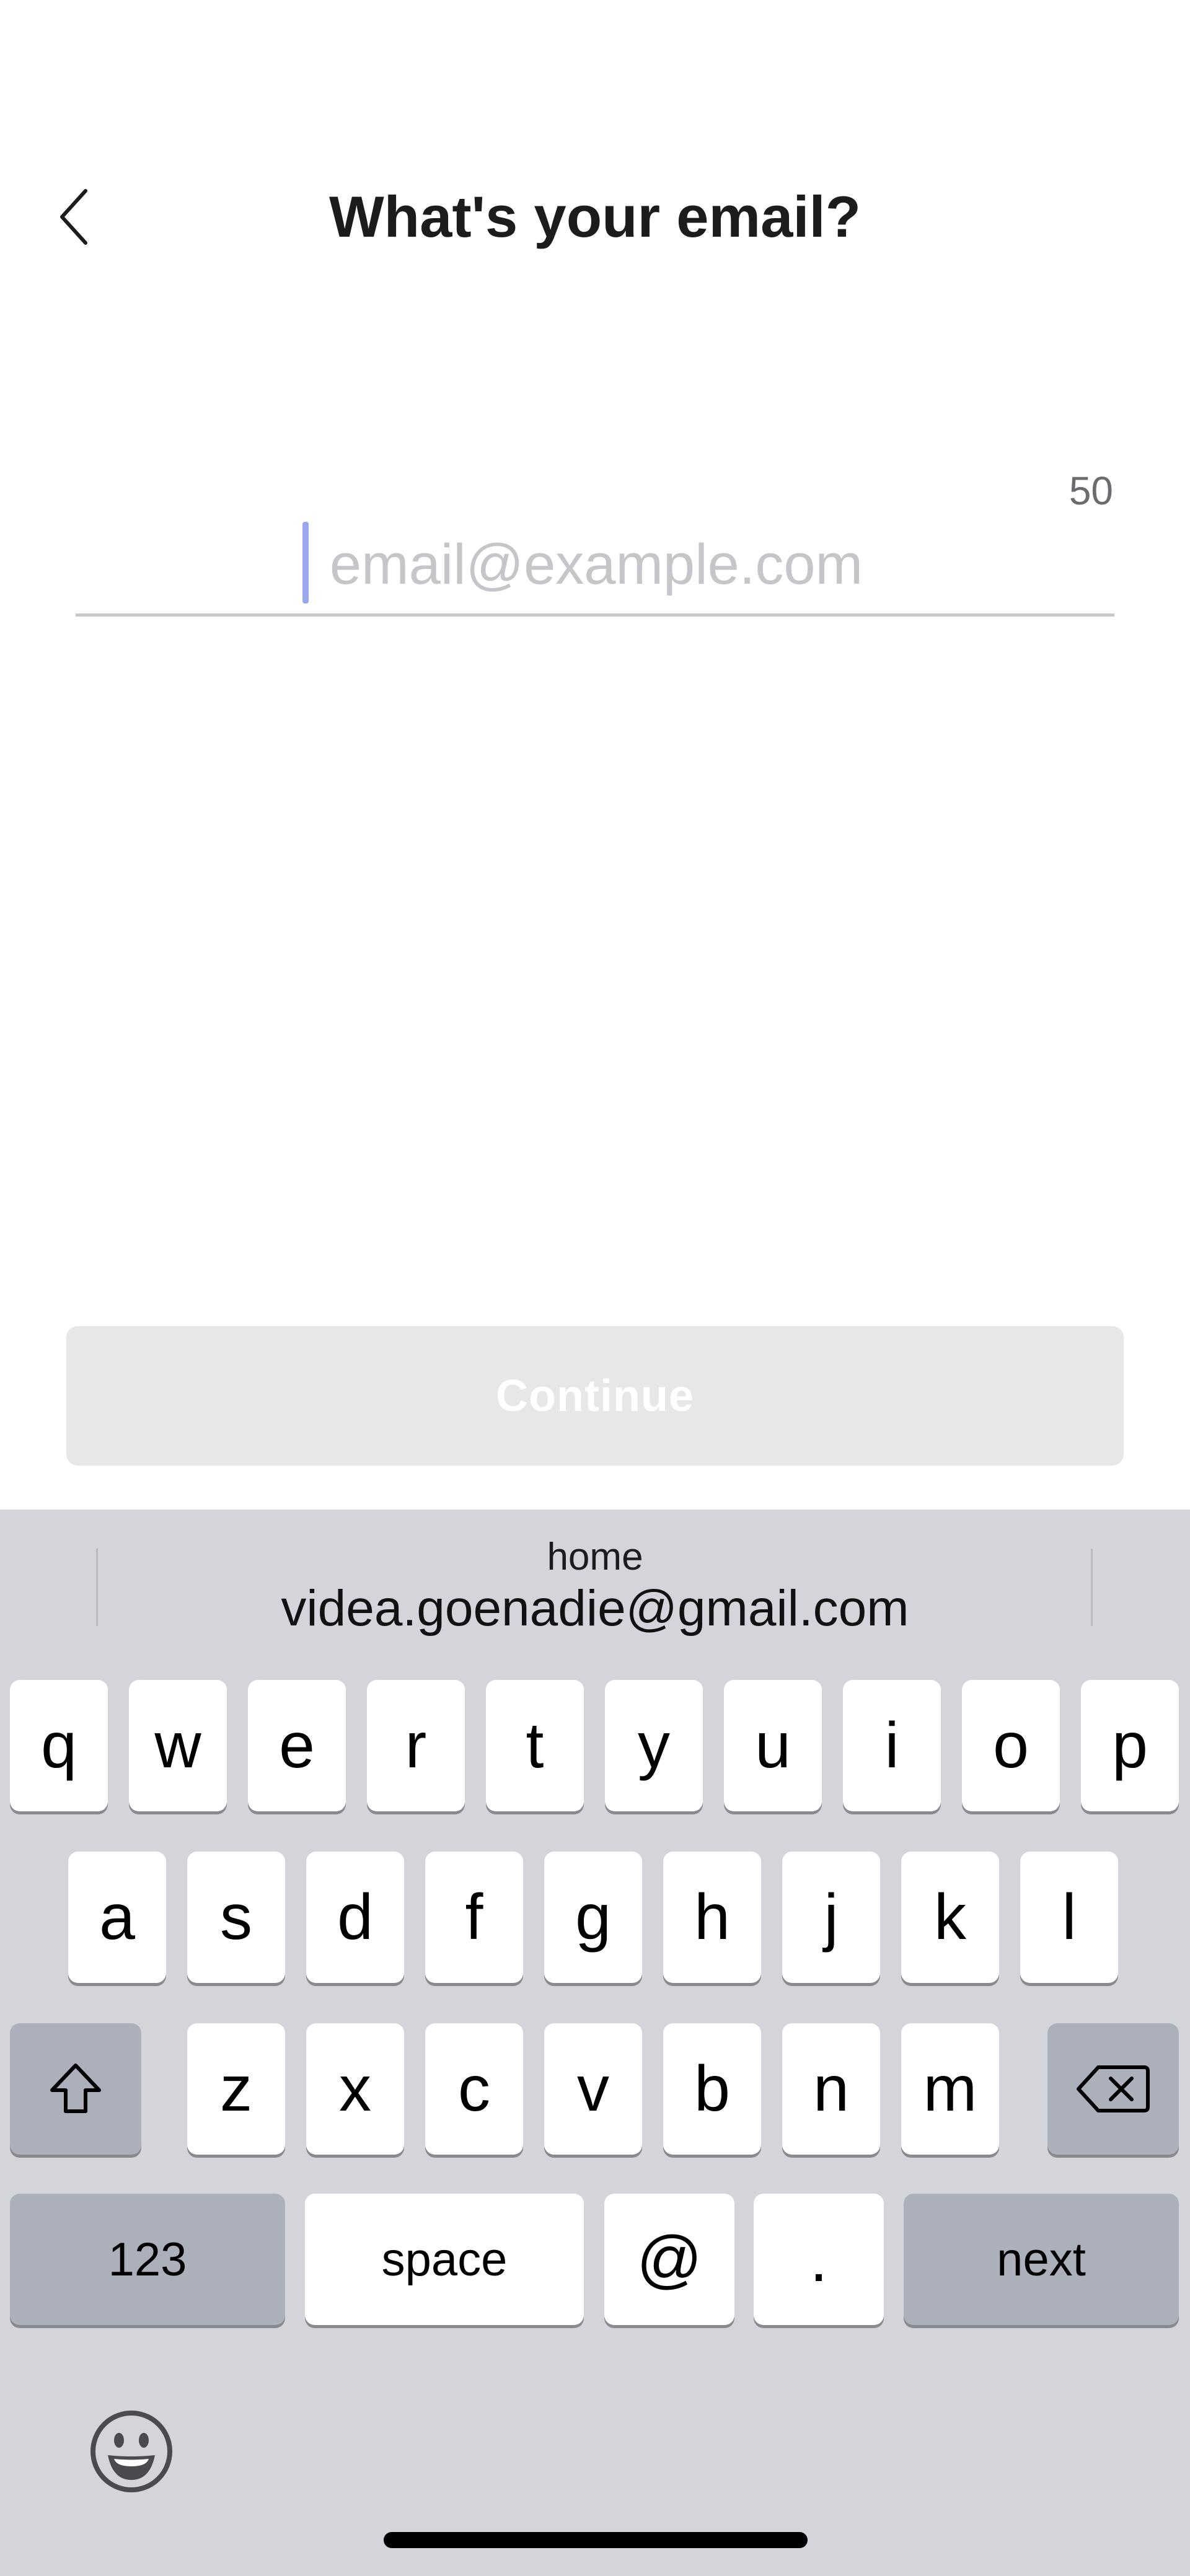  What do you see at coordinates (1130, 1746) in the screenshot?
I see `key-p: p` at bounding box center [1130, 1746].